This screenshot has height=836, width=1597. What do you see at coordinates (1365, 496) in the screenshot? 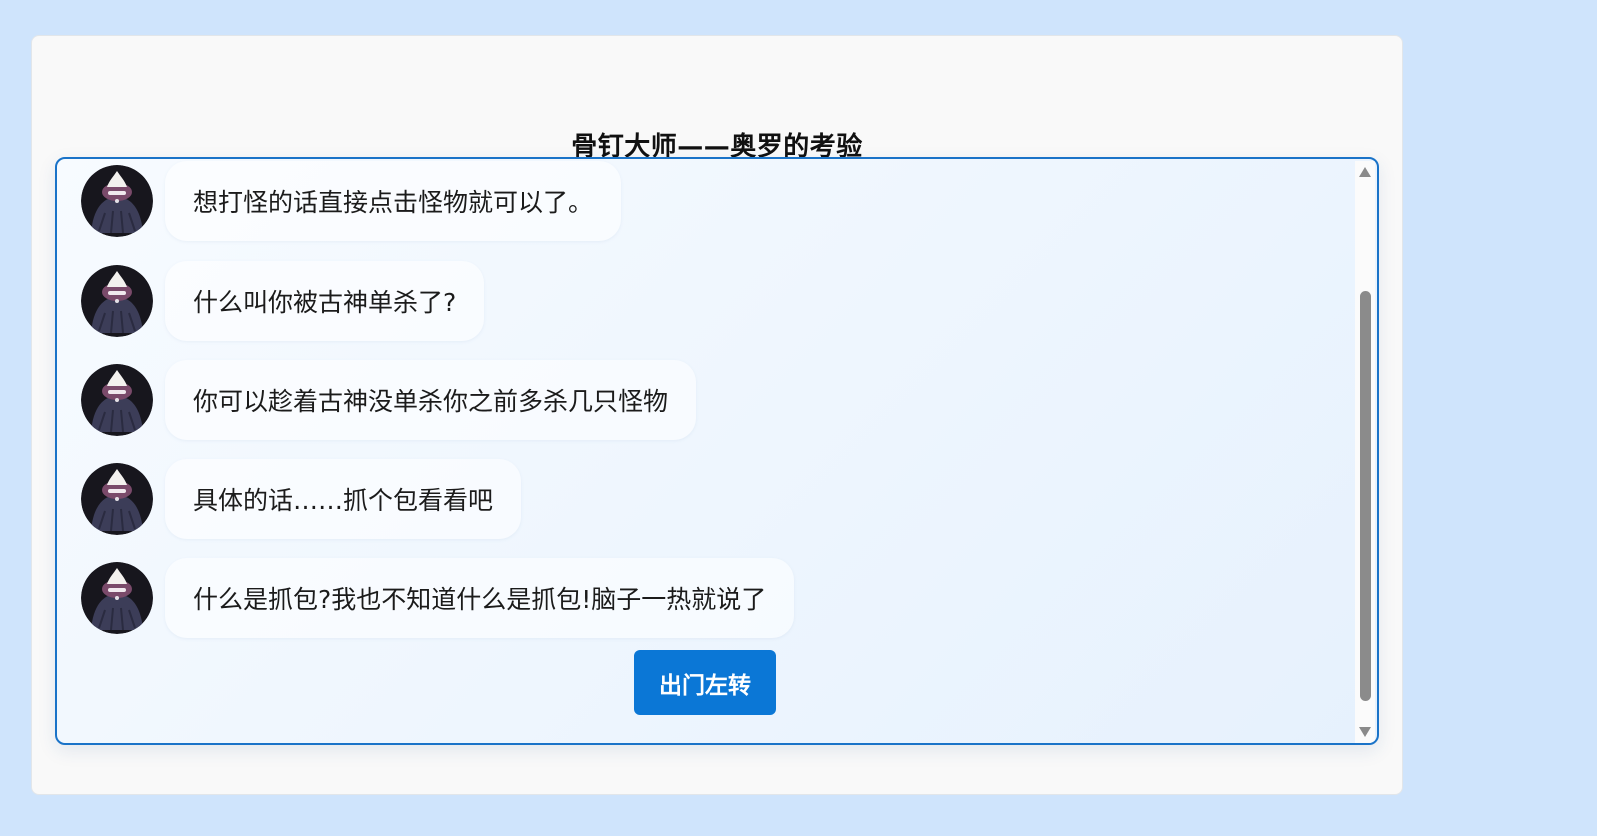
I see `scrollbar-thumb` at bounding box center [1365, 496].